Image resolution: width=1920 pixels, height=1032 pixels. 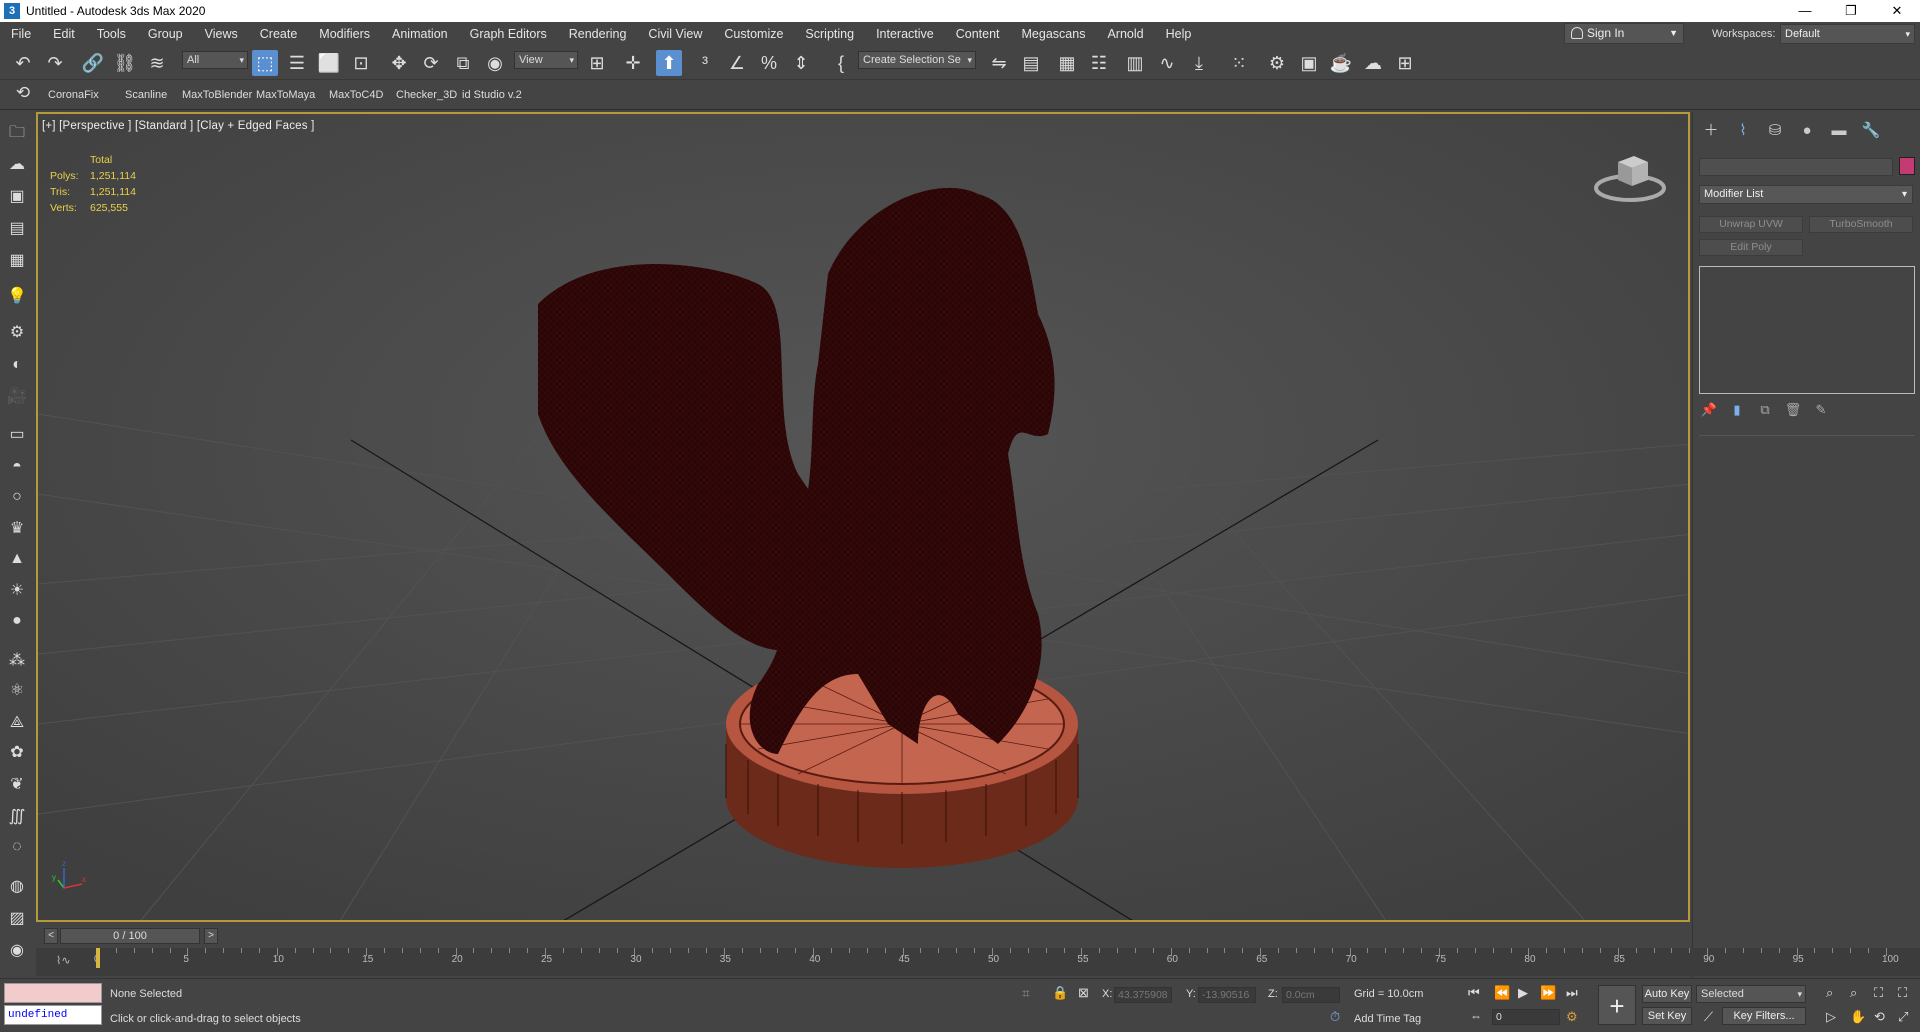 I want to click on selection-filter-dropdown: All, so click(x=215, y=60).